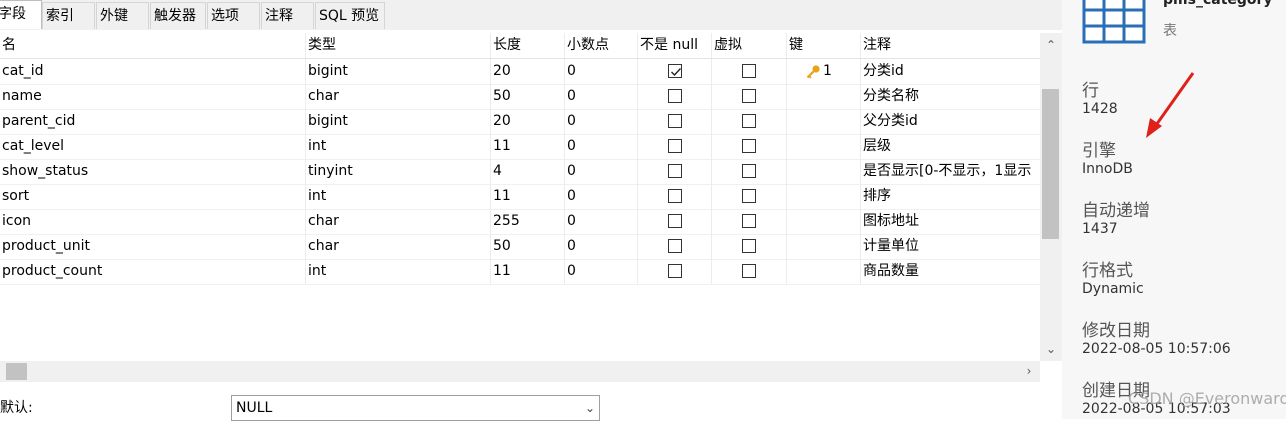 The image size is (1286, 421). Describe the element at coordinates (16, 371) in the screenshot. I see `horizontal-scroll-thumb` at that location.